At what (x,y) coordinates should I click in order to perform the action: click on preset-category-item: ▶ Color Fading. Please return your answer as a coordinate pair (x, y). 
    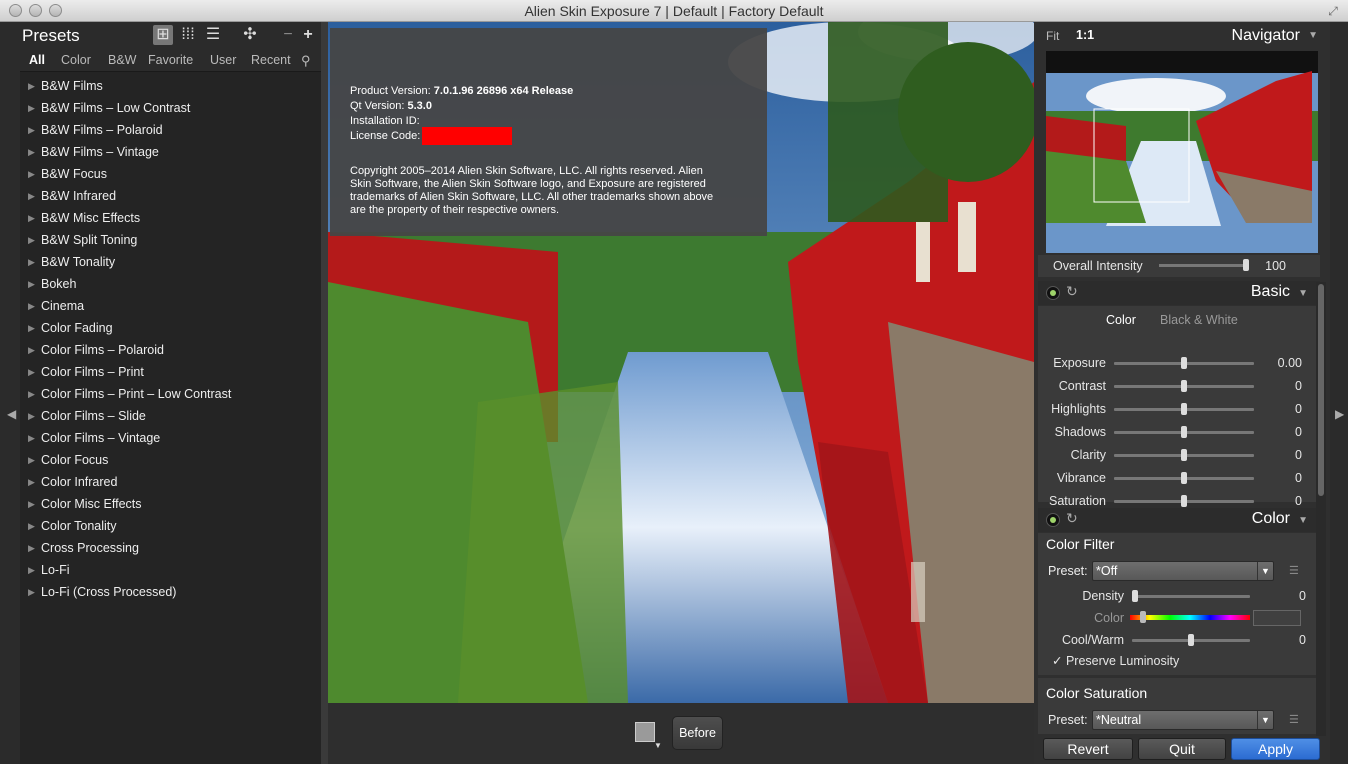
    Looking at the image, I should click on (170, 328).